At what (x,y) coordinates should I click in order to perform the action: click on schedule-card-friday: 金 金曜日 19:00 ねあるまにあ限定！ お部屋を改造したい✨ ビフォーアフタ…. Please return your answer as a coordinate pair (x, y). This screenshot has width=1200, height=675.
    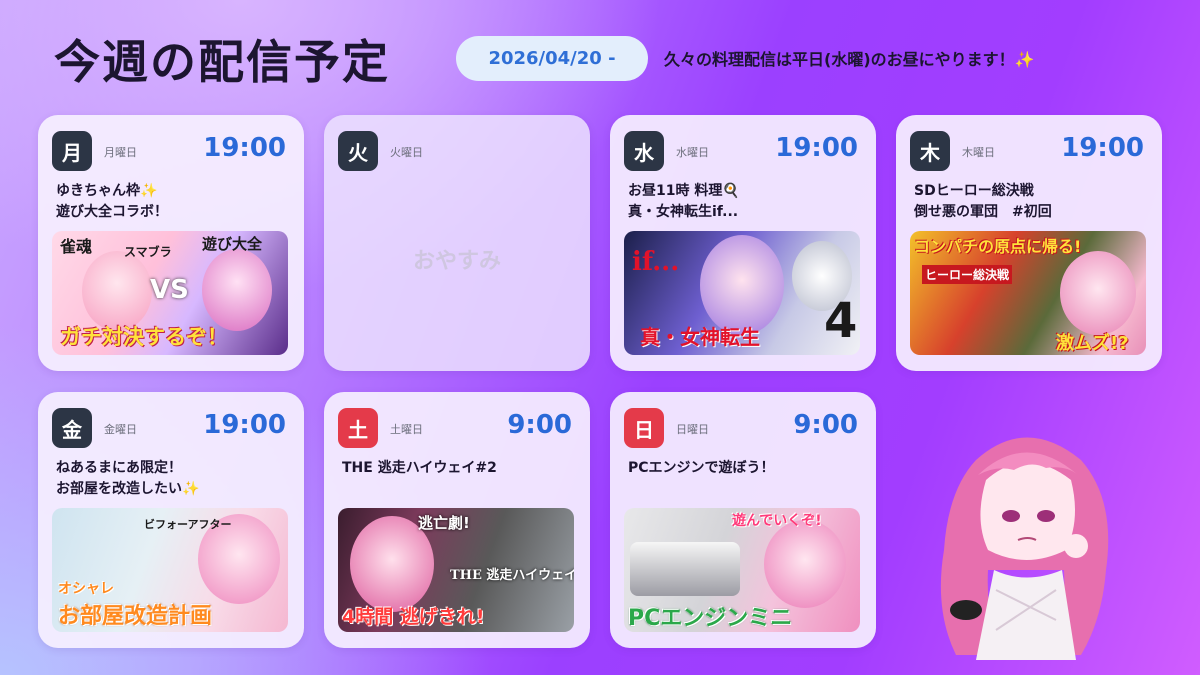
    Looking at the image, I should click on (171, 520).